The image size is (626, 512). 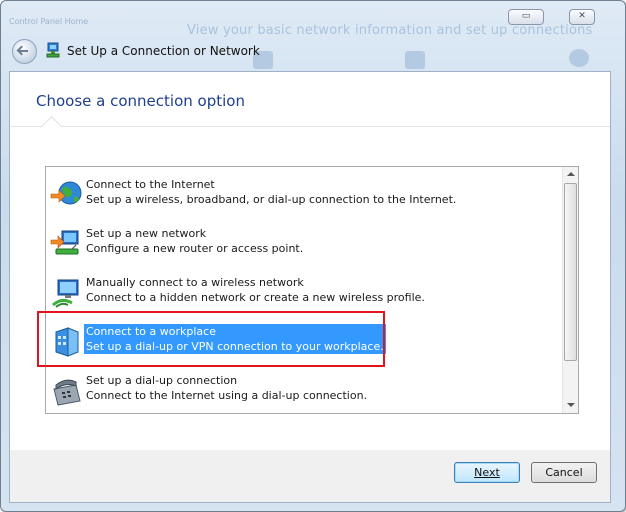 I want to click on option-description: Configure a new router or access point., so click(x=195, y=248).